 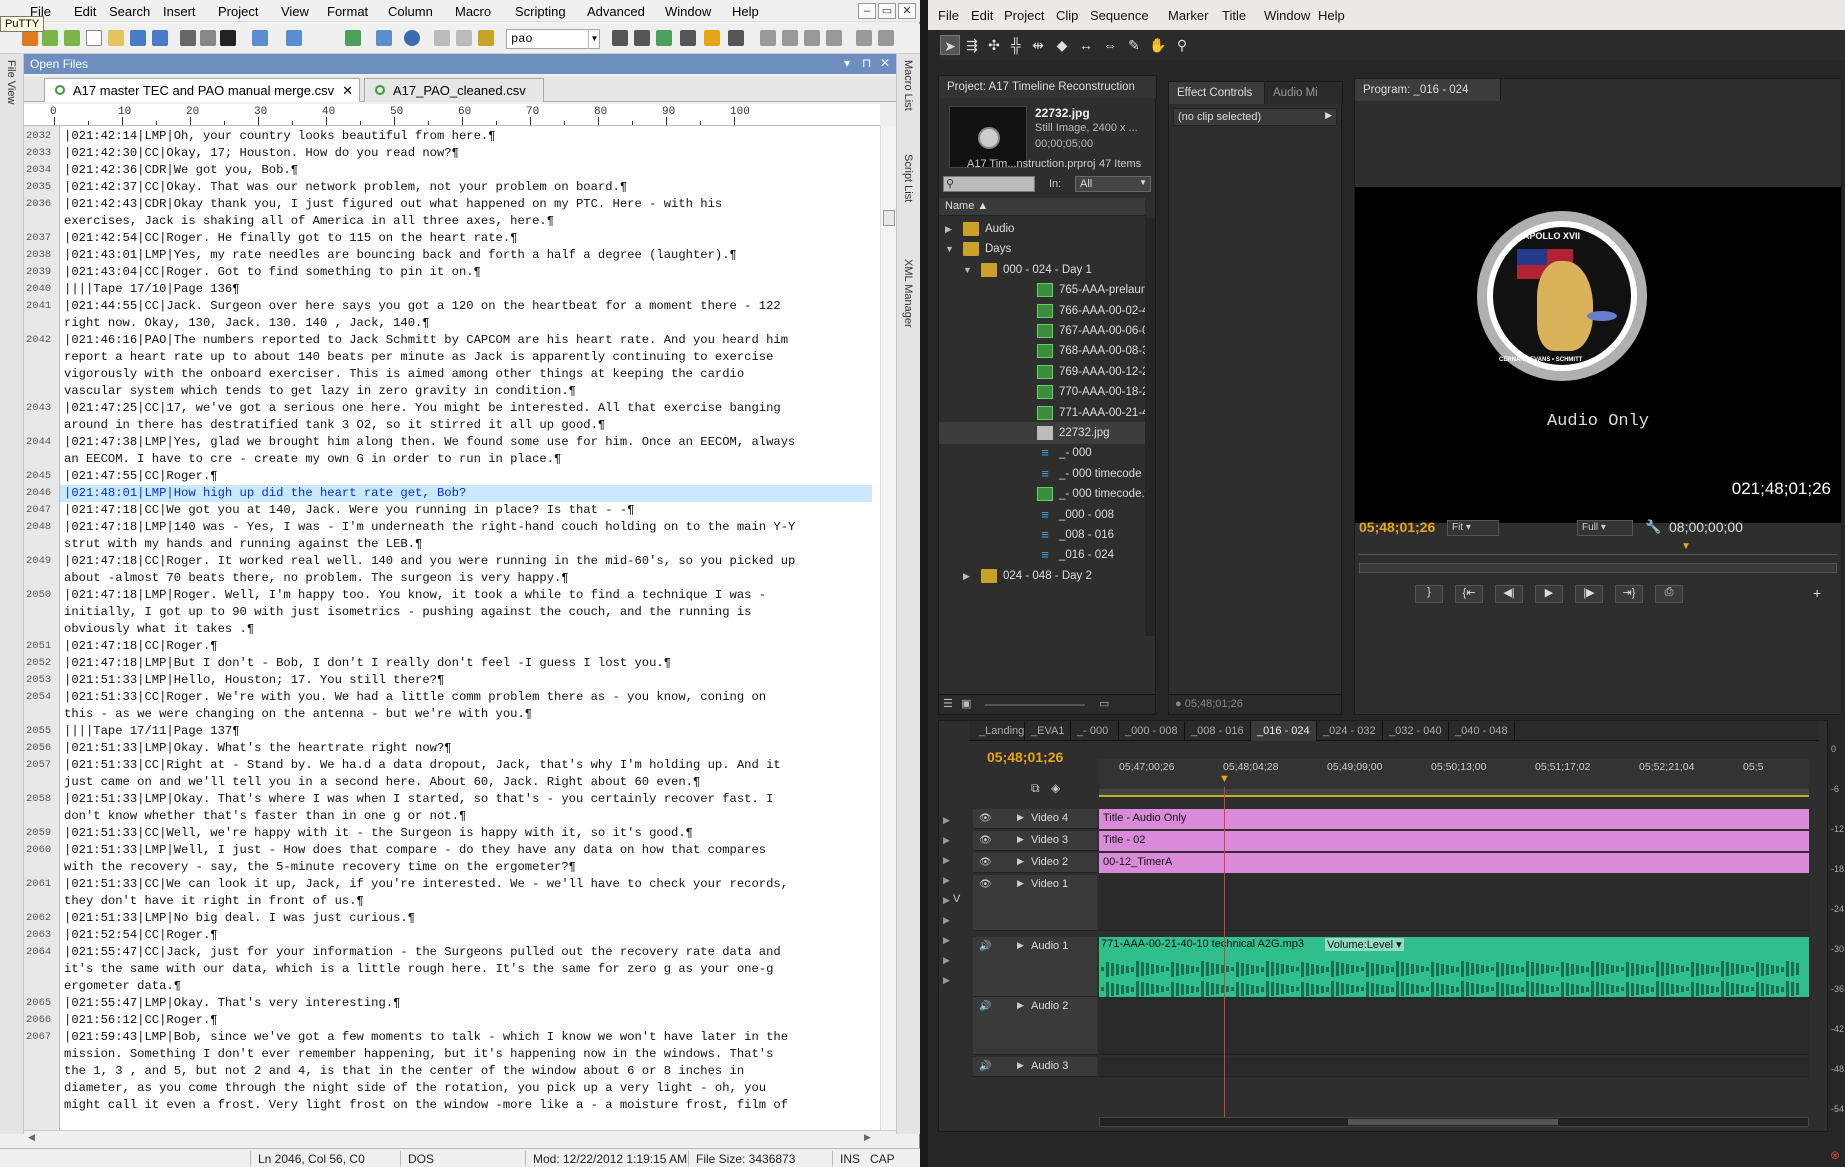 What do you see at coordinates (1025, 757) in the screenshot?
I see `timeline-timecode: 05;48;01;26` at bounding box center [1025, 757].